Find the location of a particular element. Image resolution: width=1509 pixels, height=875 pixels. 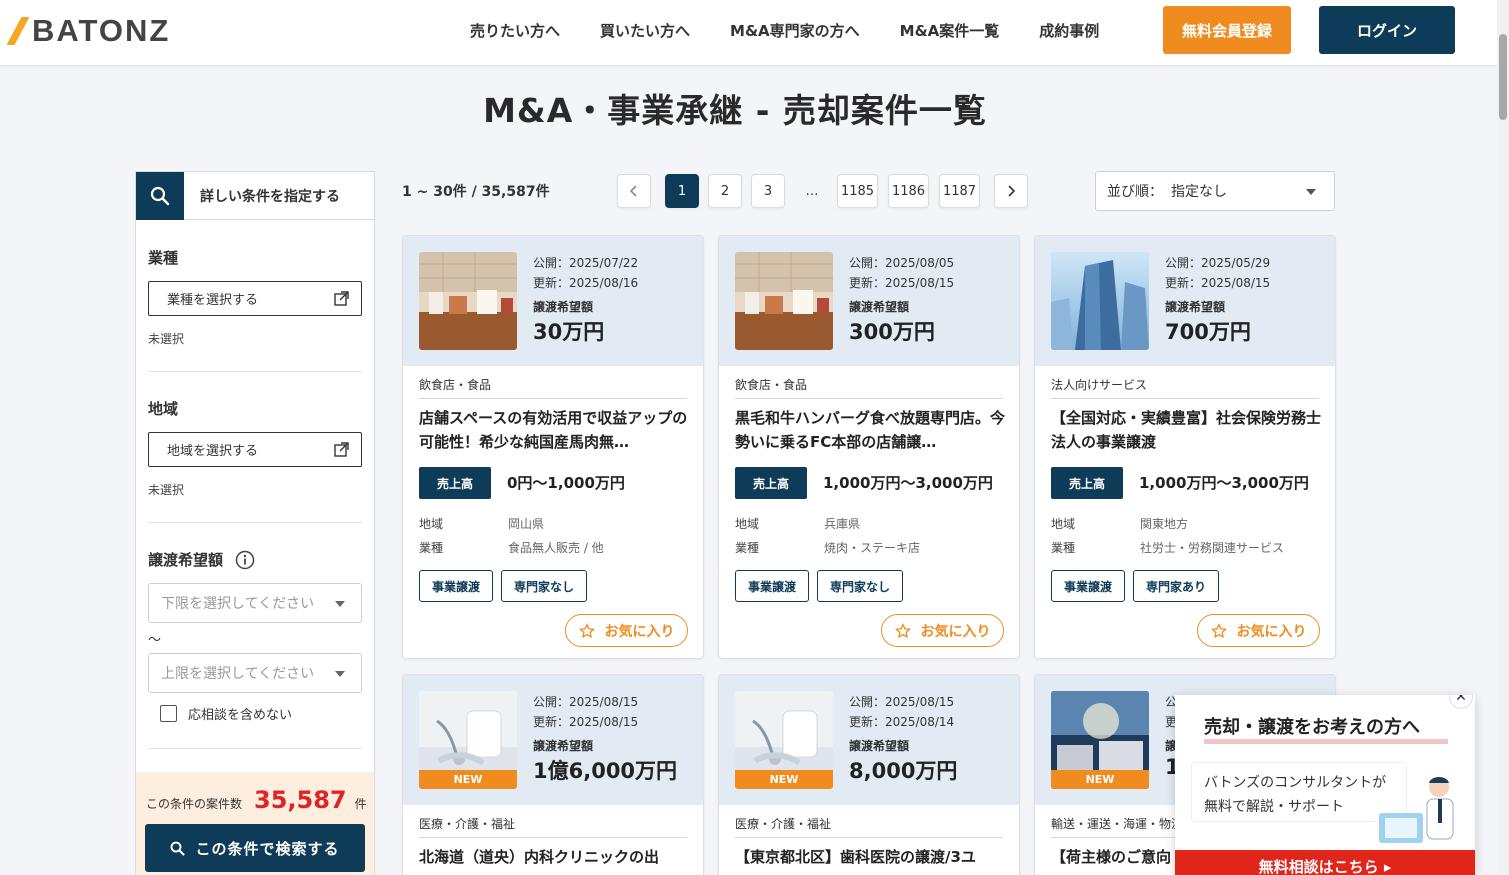

match-count-unit: 件 is located at coordinates (360, 804).